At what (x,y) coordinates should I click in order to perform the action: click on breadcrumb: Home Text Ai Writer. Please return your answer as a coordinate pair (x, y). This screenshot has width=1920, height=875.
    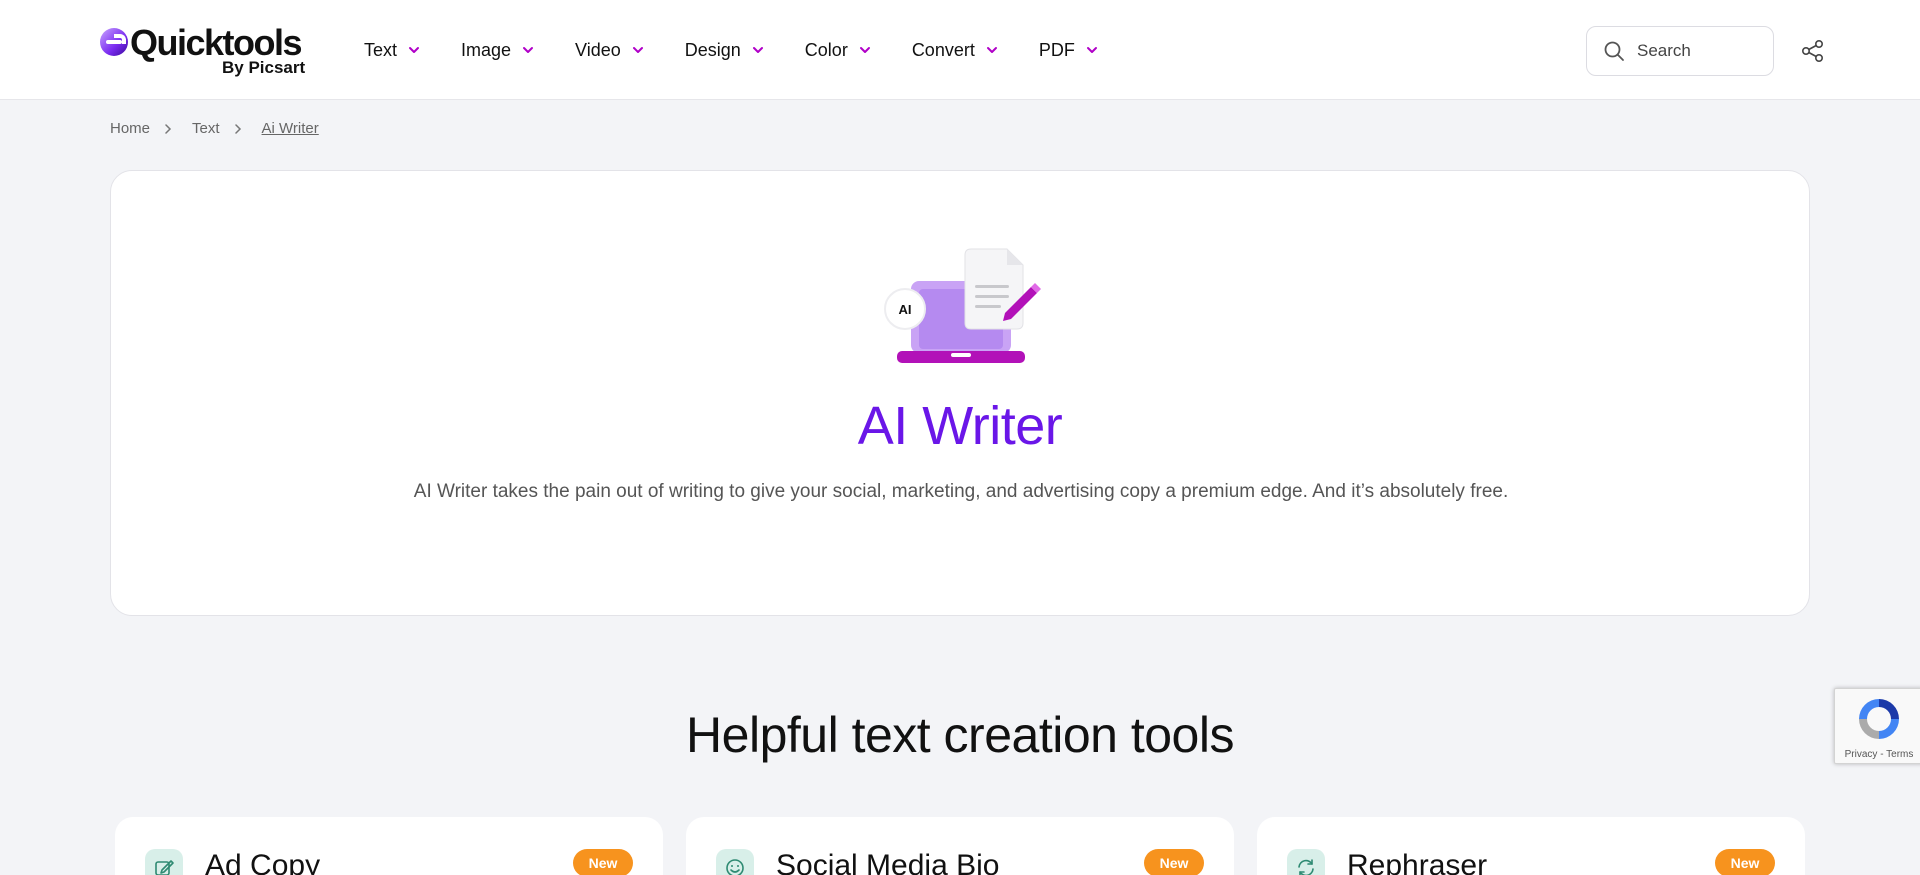
    Looking at the image, I should click on (214, 128).